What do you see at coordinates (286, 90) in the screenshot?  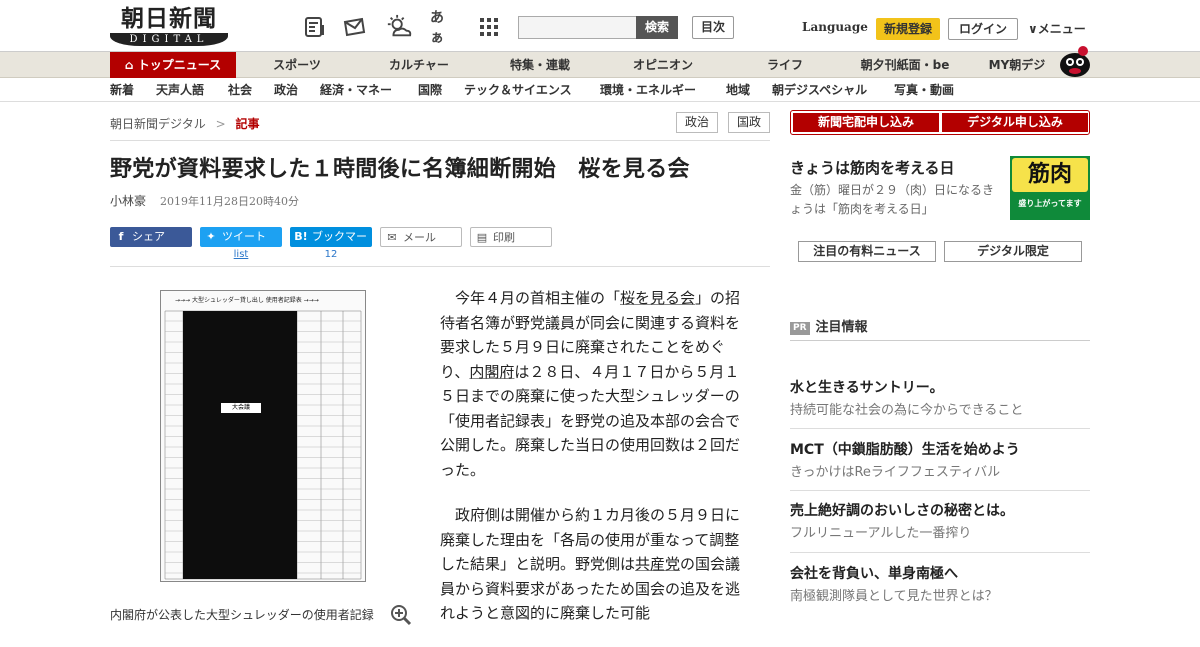 I see `nav2-politics: 政治` at bounding box center [286, 90].